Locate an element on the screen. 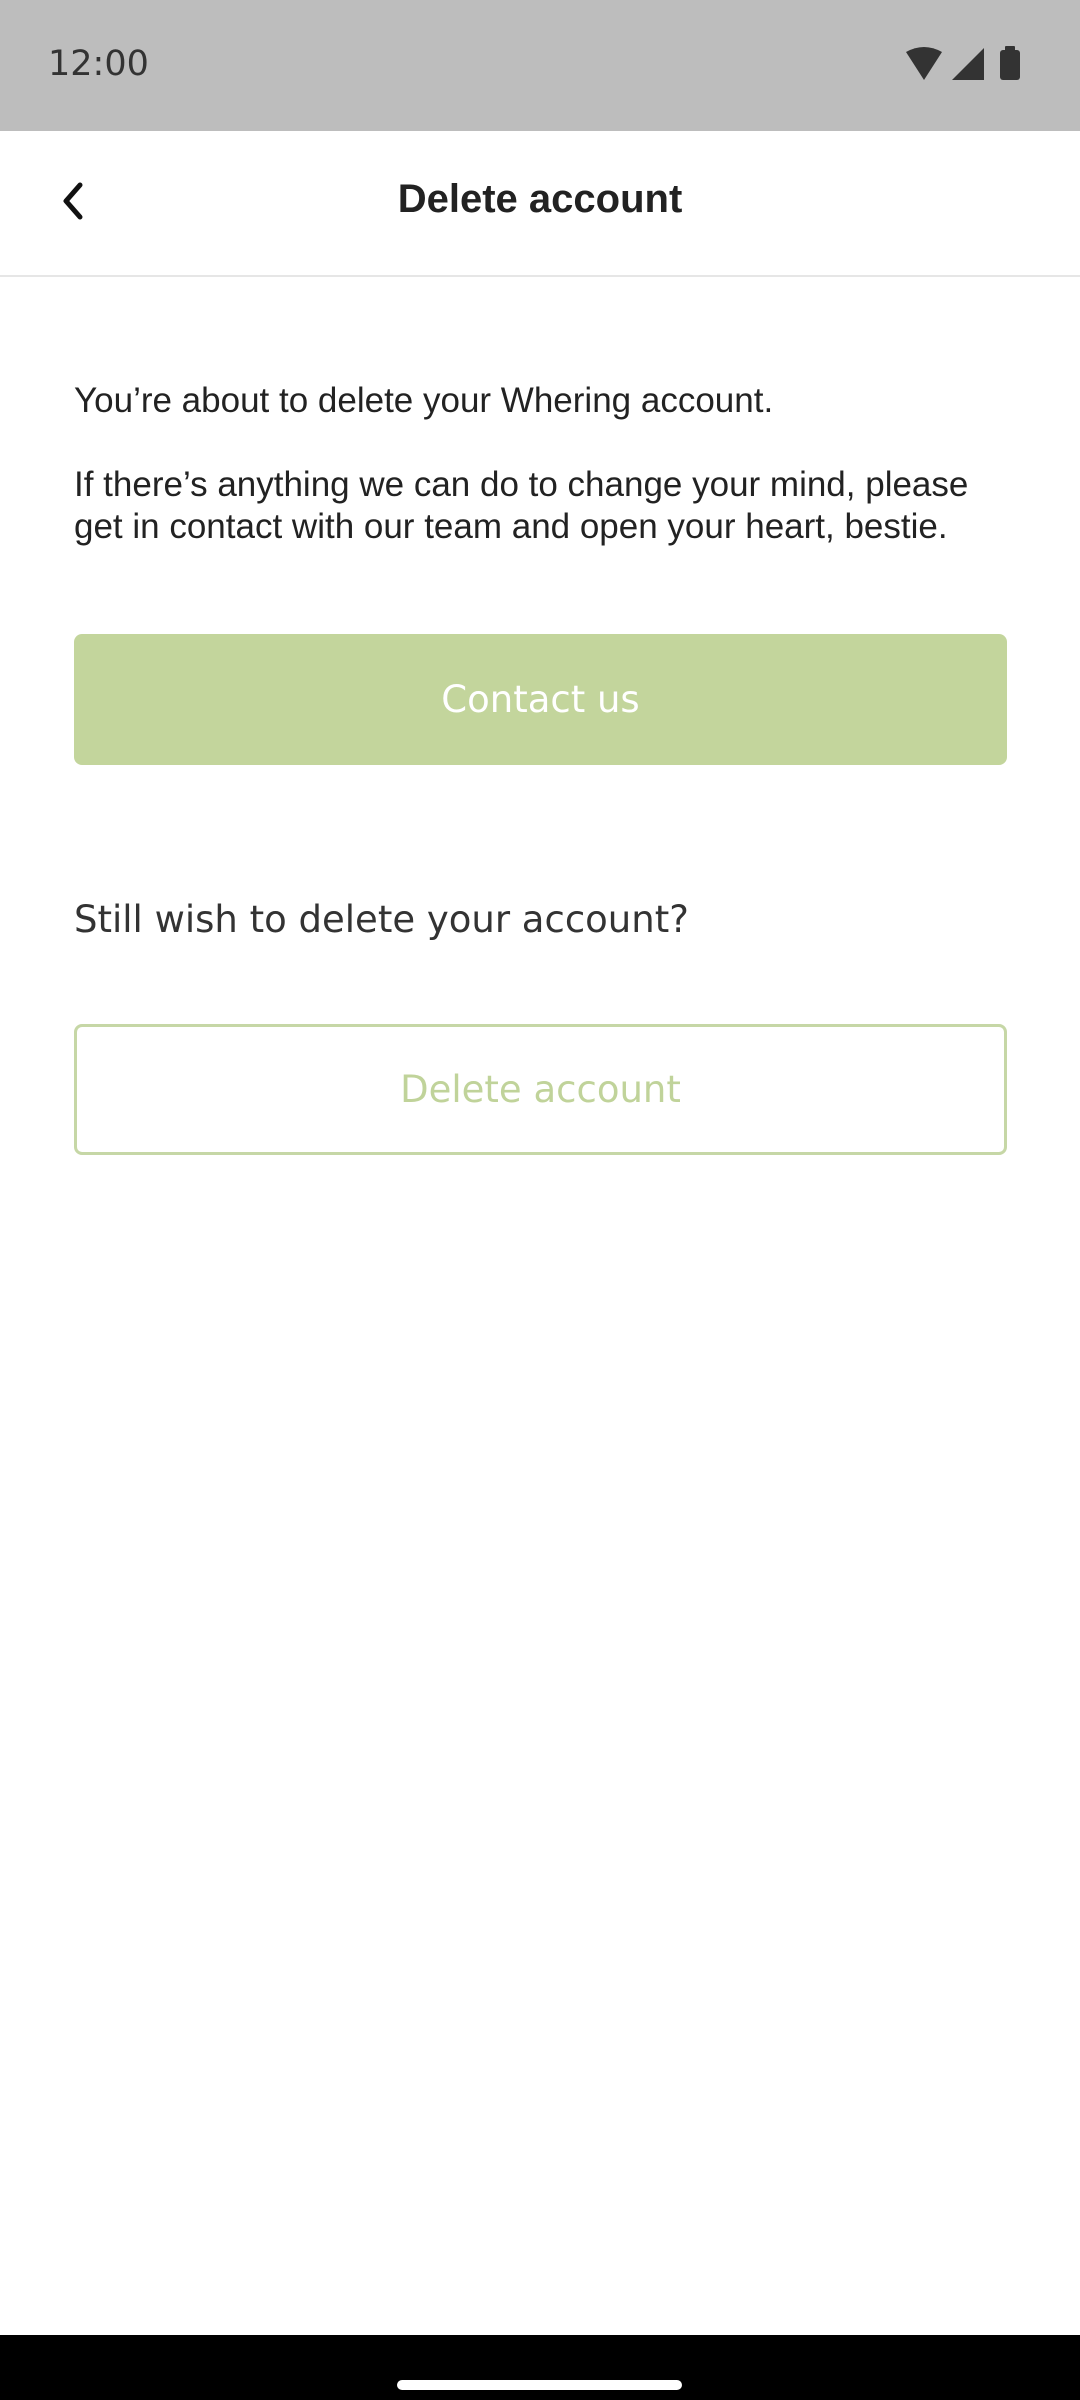  still-wish-text: Still wish to delete your account? is located at coordinates (381, 919).